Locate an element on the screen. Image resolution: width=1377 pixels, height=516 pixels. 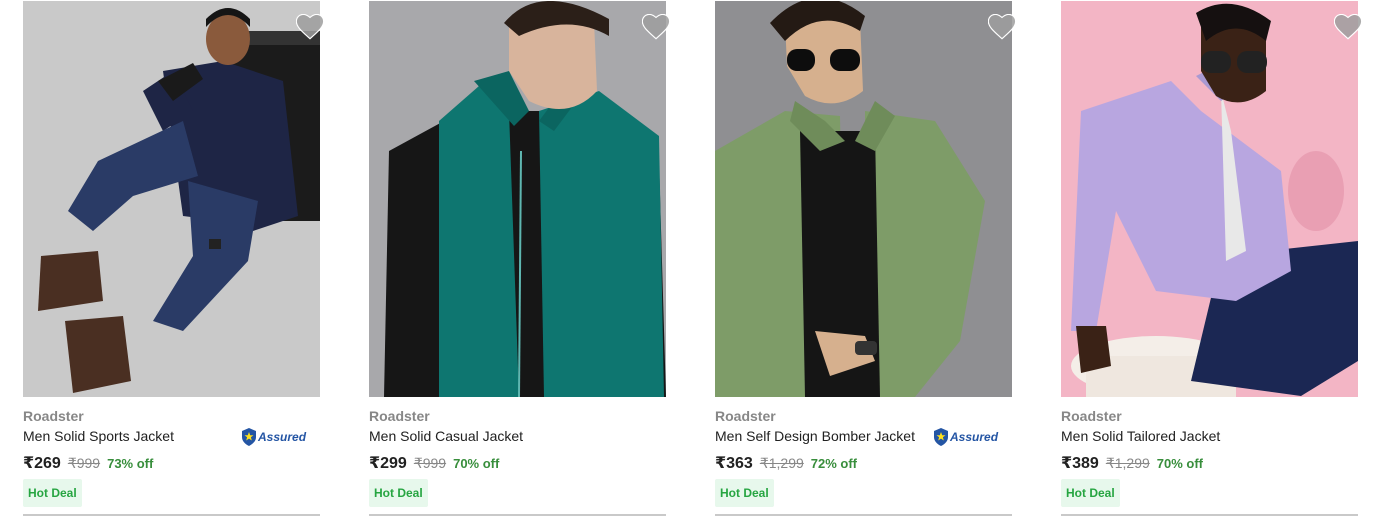
selling-price: ₹269 is located at coordinates (42, 463).